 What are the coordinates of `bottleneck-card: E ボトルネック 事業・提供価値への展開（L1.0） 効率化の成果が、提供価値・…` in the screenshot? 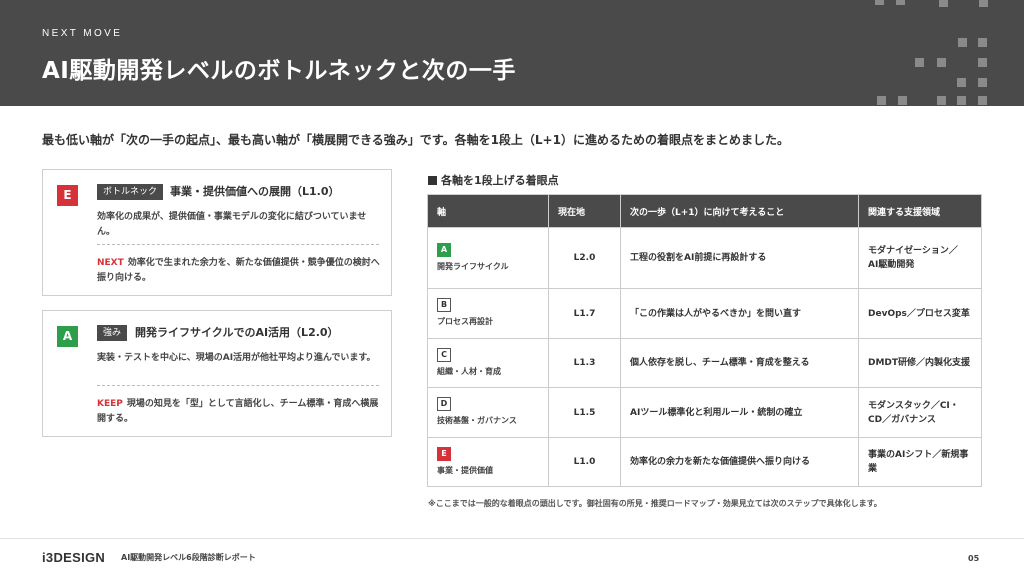 It's located at (217, 232).